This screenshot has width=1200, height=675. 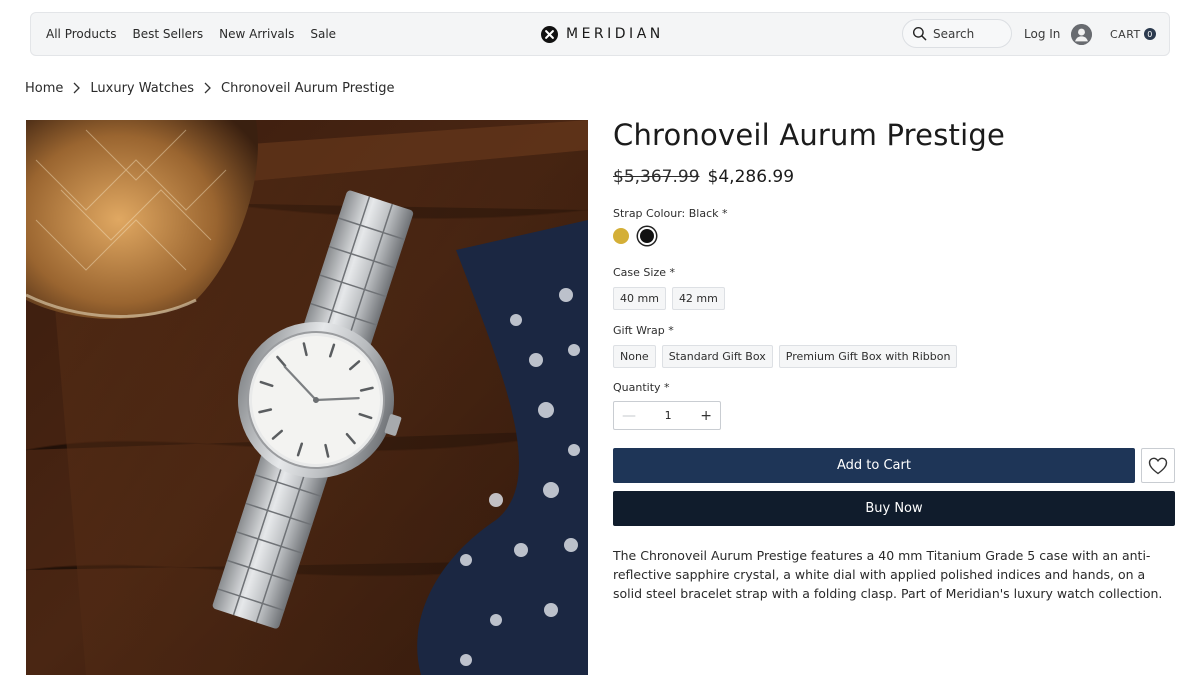 What do you see at coordinates (633, 236) in the screenshot?
I see `strap-colour-options` at bounding box center [633, 236].